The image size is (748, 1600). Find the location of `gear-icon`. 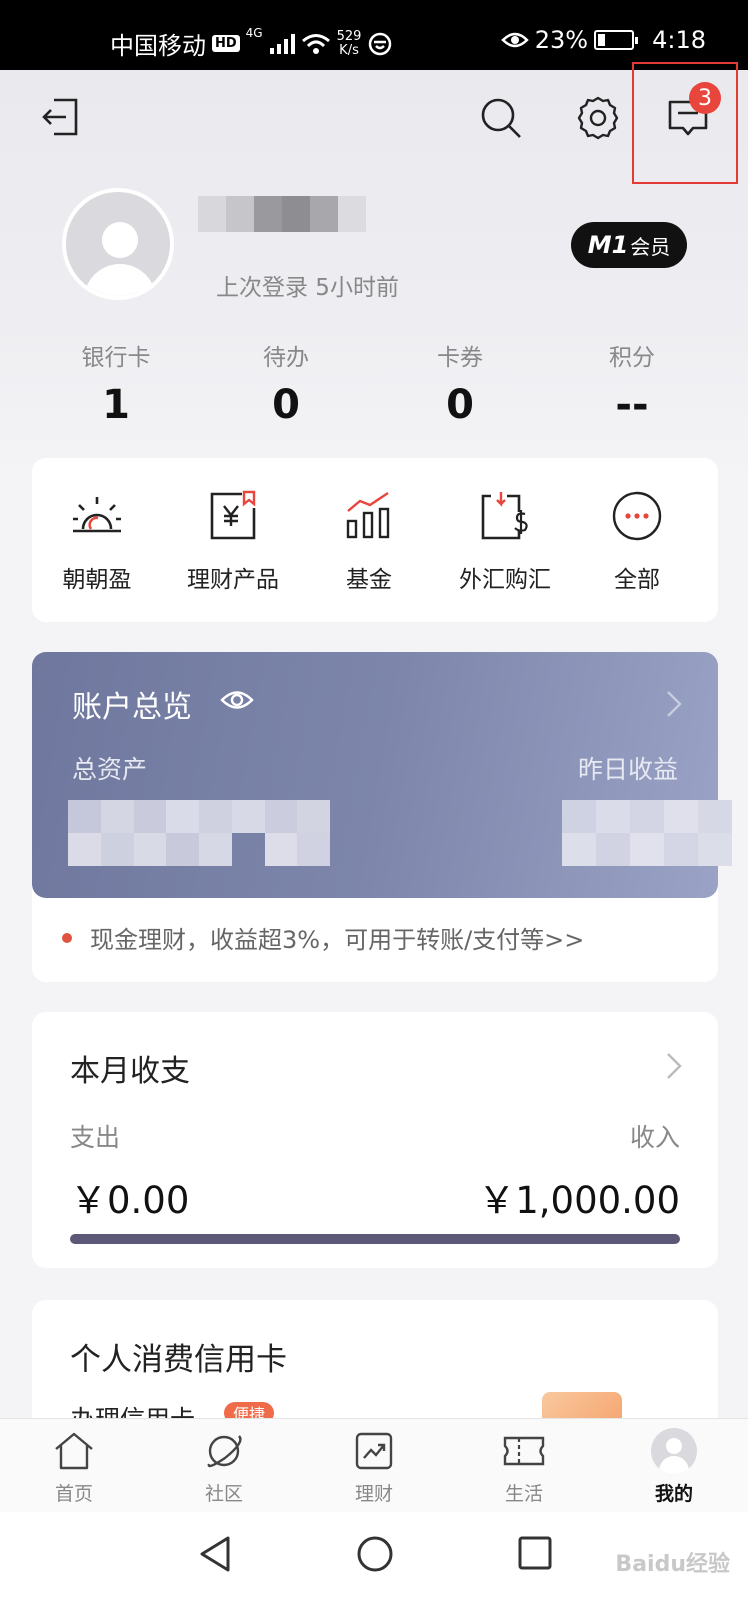

gear-icon is located at coordinates (598, 118).